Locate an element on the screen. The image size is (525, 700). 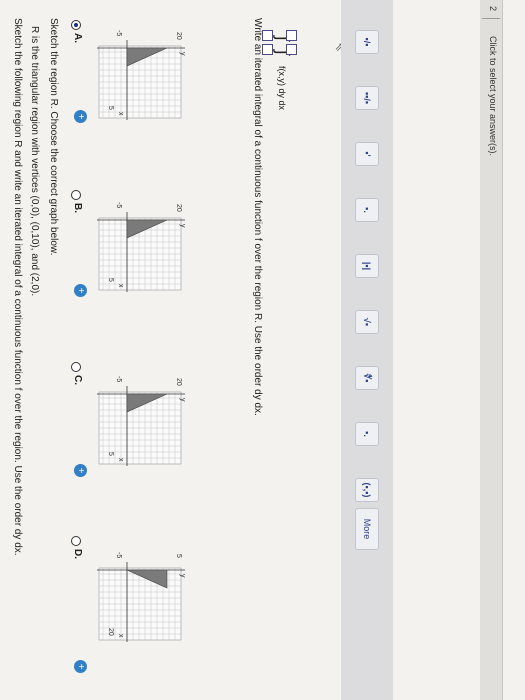
option-d-graph: 5 y x20 -5 is located at coordinates (141, 597).